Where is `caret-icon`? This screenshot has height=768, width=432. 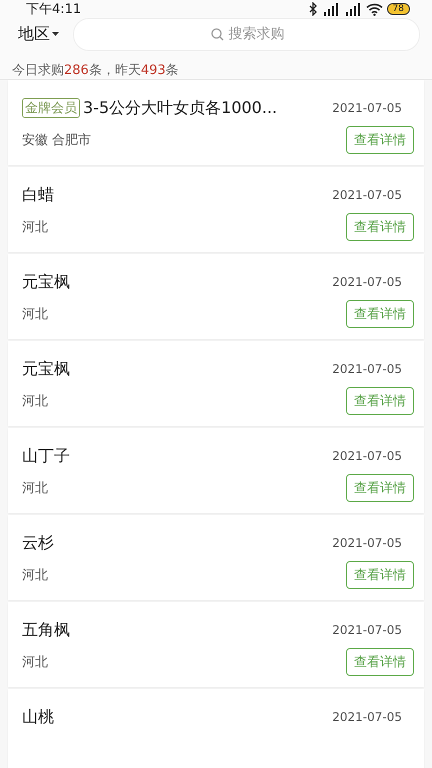 caret-icon is located at coordinates (55, 34).